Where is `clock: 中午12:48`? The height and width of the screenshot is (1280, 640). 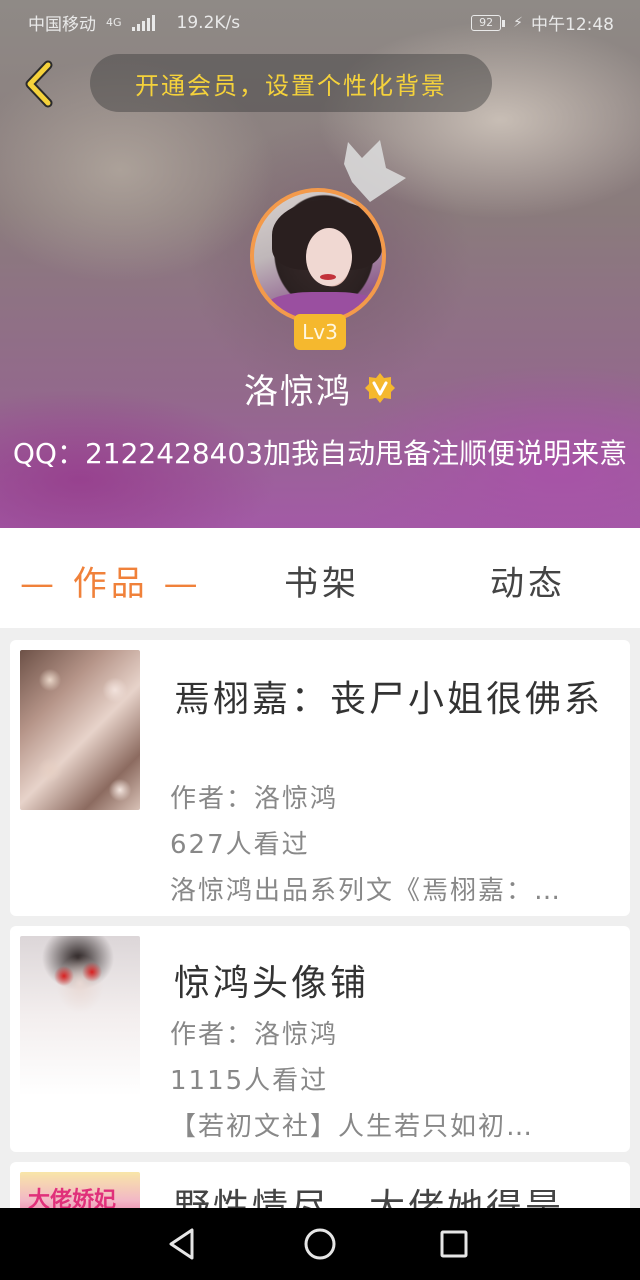
clock: 中午12:48 is located at coordinates (572, 25).